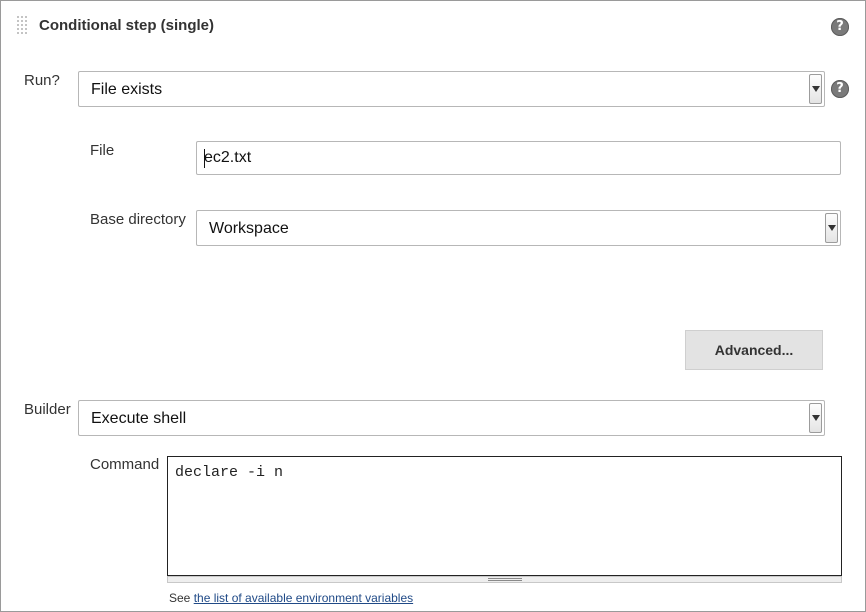 This screenshot has height=612, width=866. Describe the element at coordinates (518, 158) in the screenshot. I see `file-input: ec2.txt` at that location.